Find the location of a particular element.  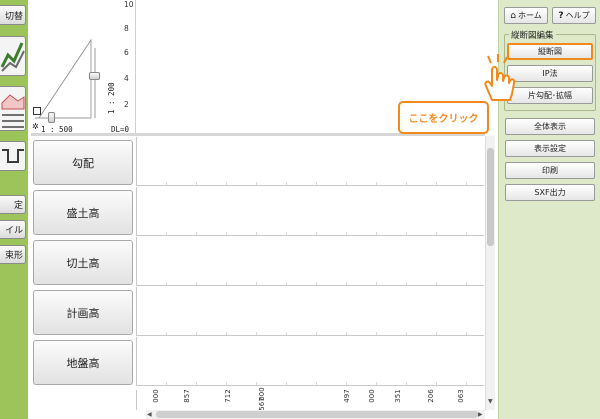

row-cell-gradient is located at coordinates (310, 161).